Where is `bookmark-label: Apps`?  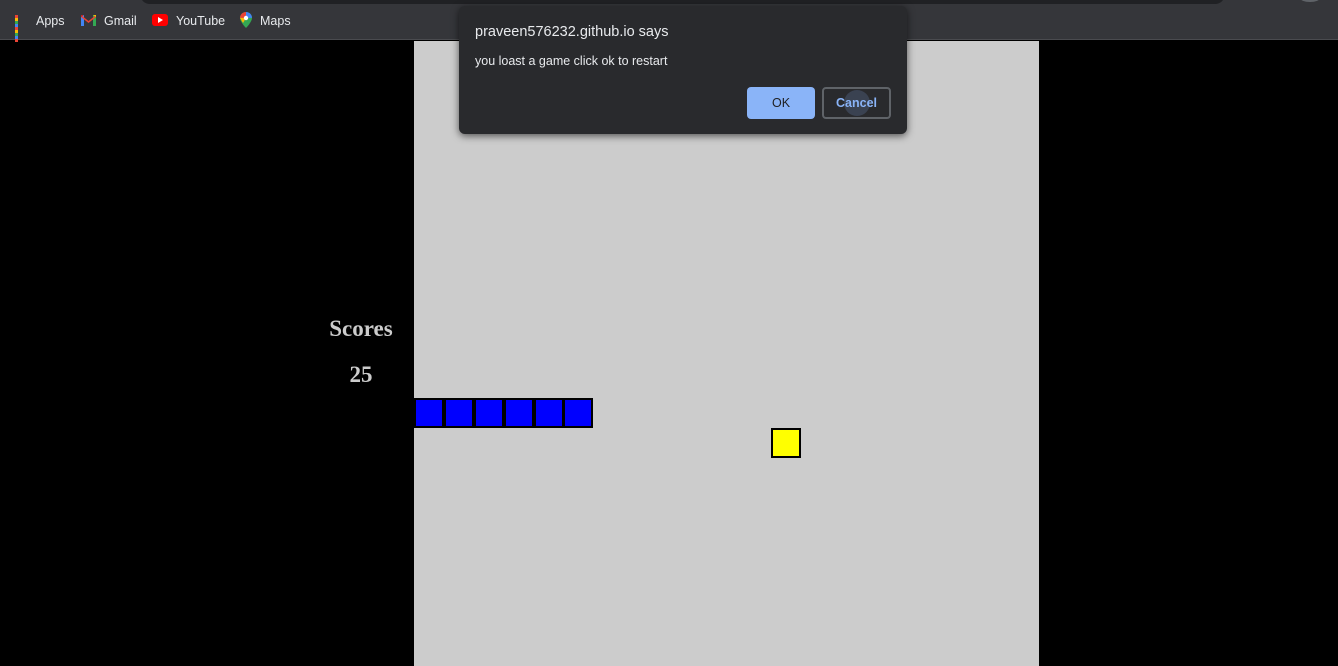
bookmark-label: Apps is located at coordinates (50, 21).